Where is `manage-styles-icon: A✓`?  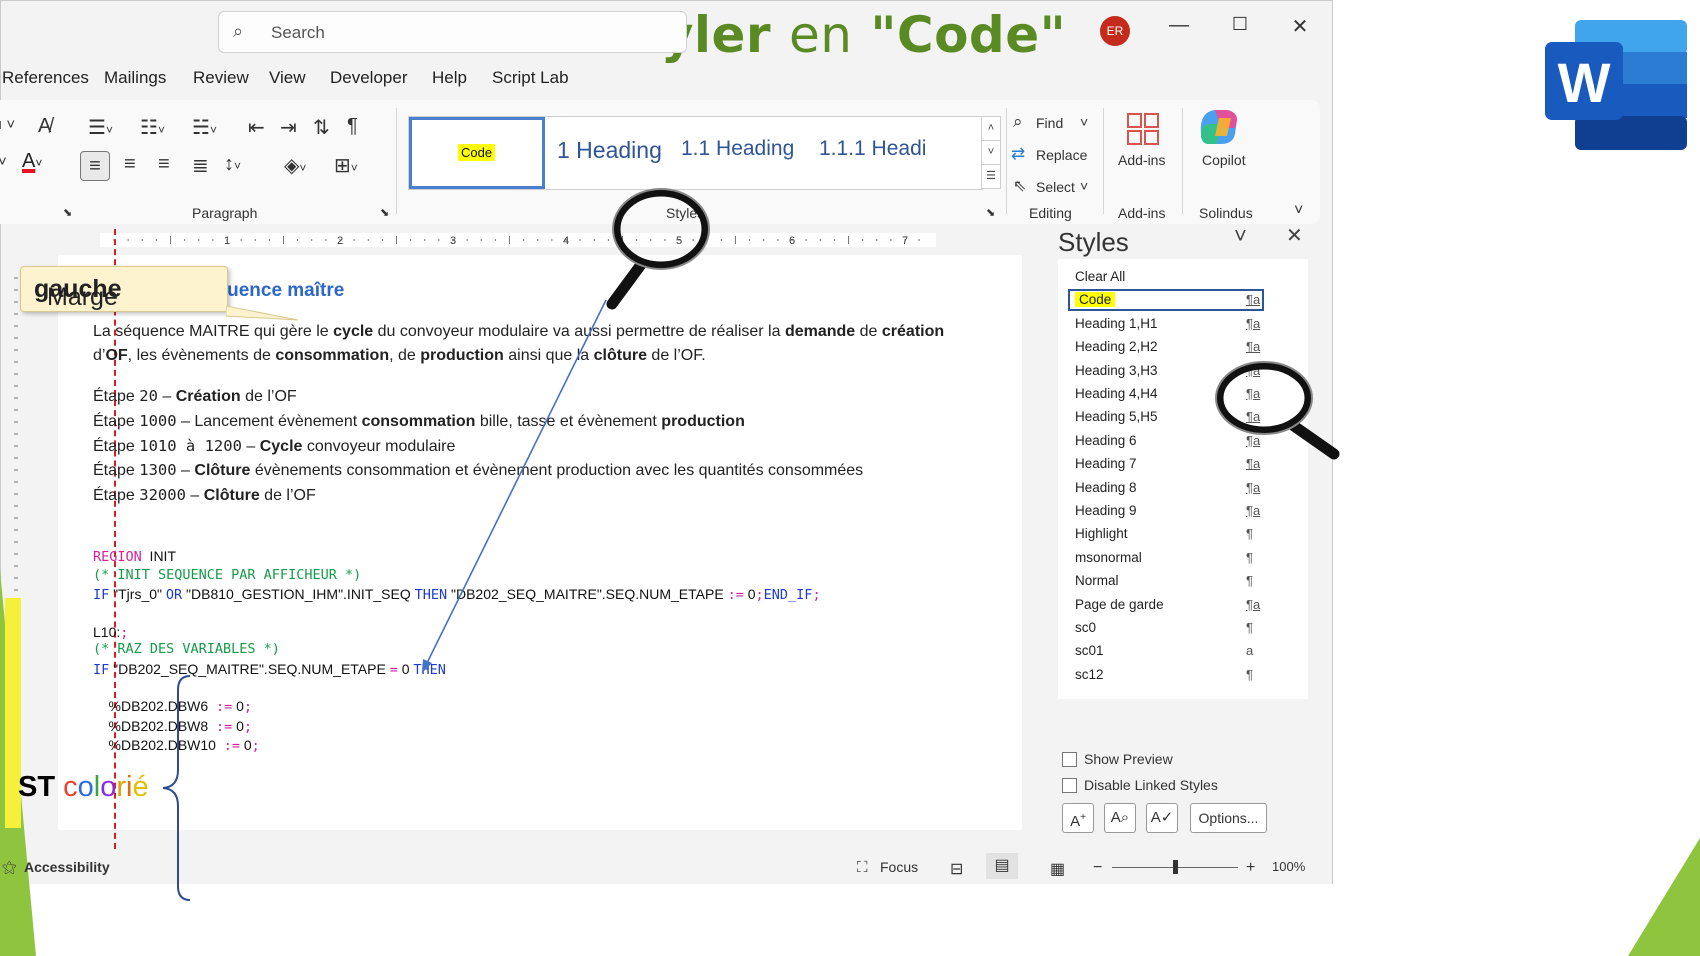 manage-styles-icon: A✓ is located at coordinates (1162, 818).